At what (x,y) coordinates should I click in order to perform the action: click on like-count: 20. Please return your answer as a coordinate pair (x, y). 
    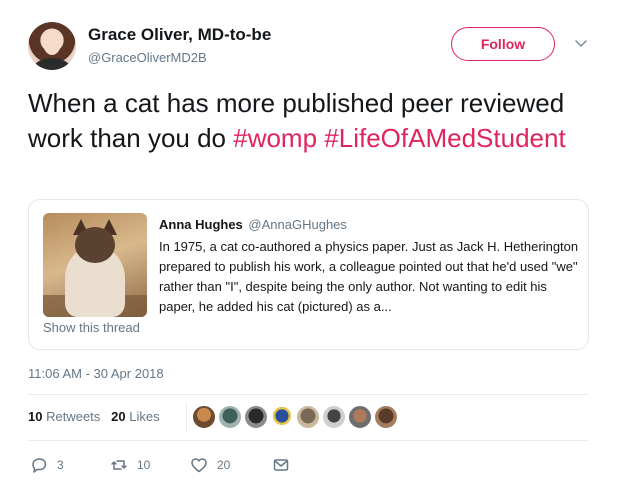
    Looking at the image, I should click on (224, 465).